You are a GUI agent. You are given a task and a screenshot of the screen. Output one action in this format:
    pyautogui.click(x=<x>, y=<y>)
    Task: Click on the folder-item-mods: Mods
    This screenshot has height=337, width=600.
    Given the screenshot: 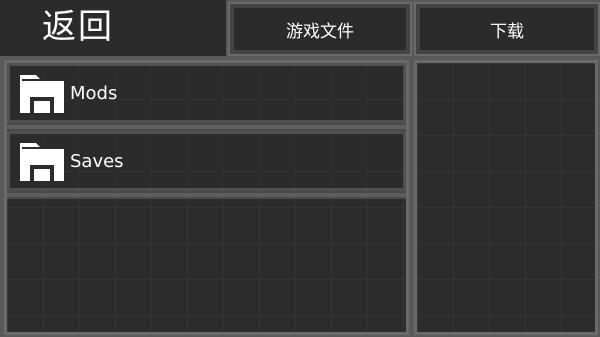 What is the action you would take?
    pyautogui.click(x=206, y=93)
    